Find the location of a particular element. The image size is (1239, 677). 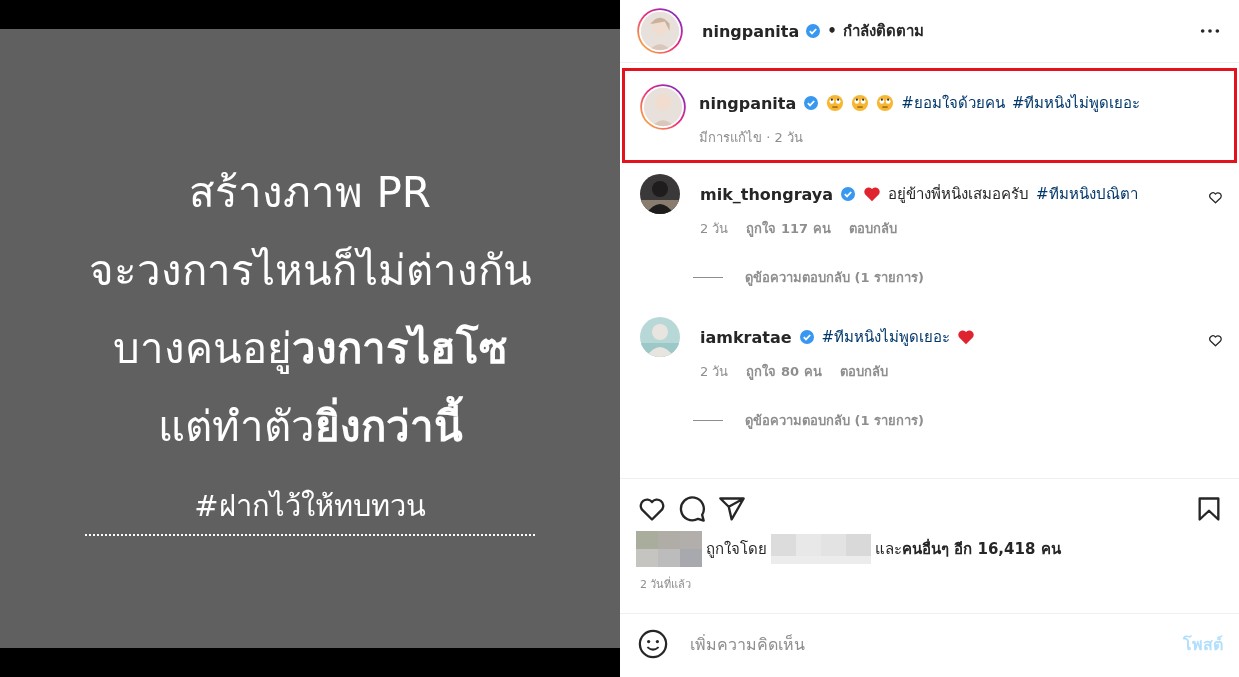

comment-text: อยู่ข้างพี่หนิงเสมอครับ is located at coordinates (959, 194).